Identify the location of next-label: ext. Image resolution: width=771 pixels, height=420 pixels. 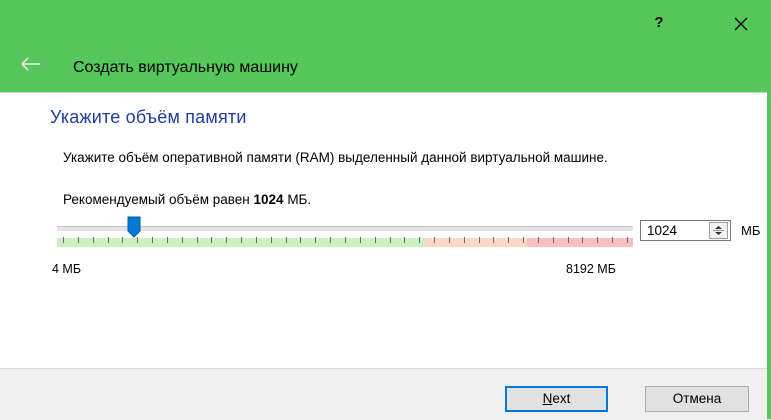
(561, 398).